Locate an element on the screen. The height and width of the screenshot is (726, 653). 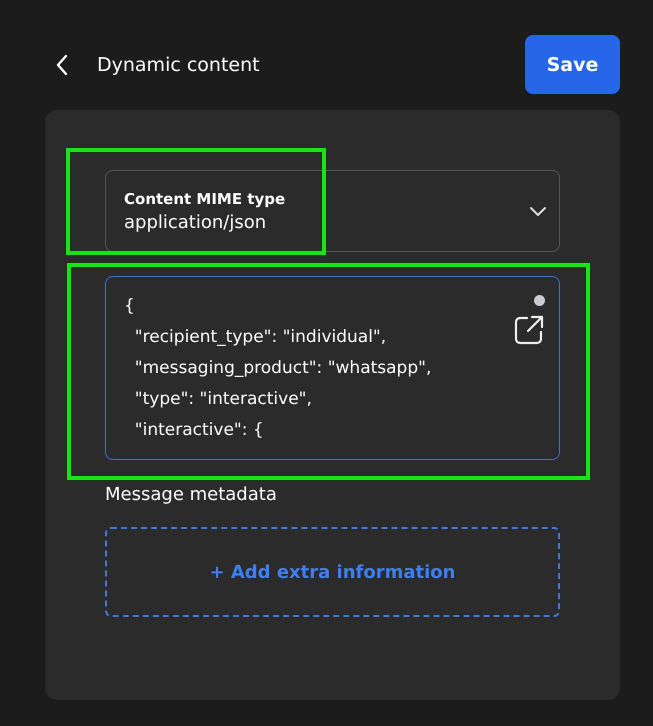
chevron-down-icon is located at coordinates (538, 211).